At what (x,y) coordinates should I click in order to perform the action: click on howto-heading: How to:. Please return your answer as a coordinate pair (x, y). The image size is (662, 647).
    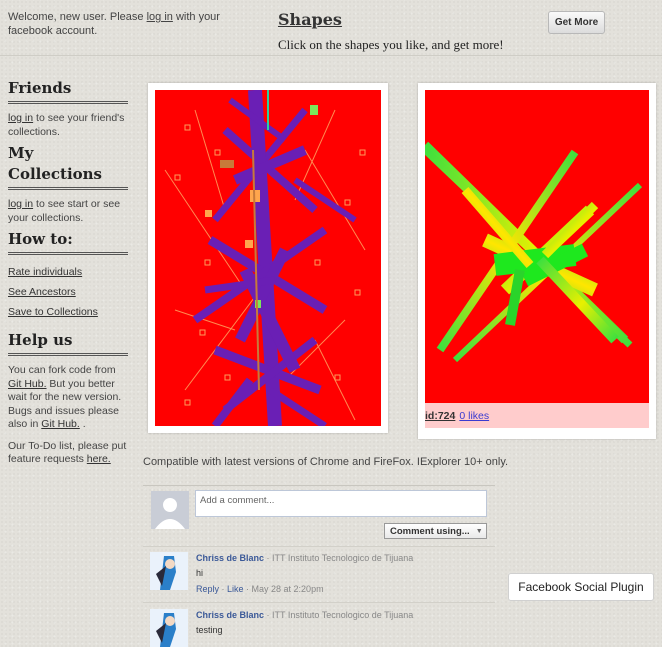
    Looking at the image, I should click on (68, 242).